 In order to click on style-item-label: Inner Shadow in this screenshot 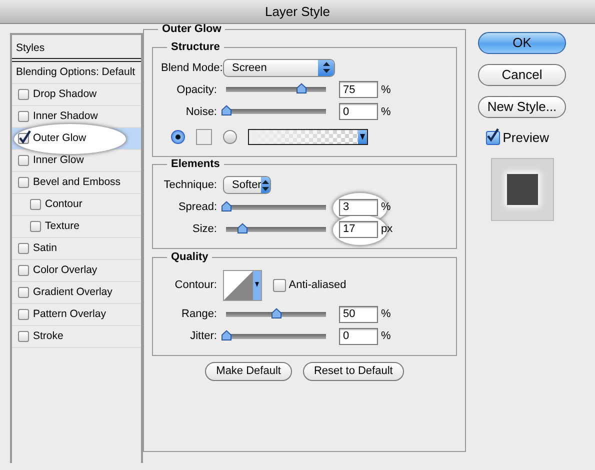, I will do `click(65, 116)`.